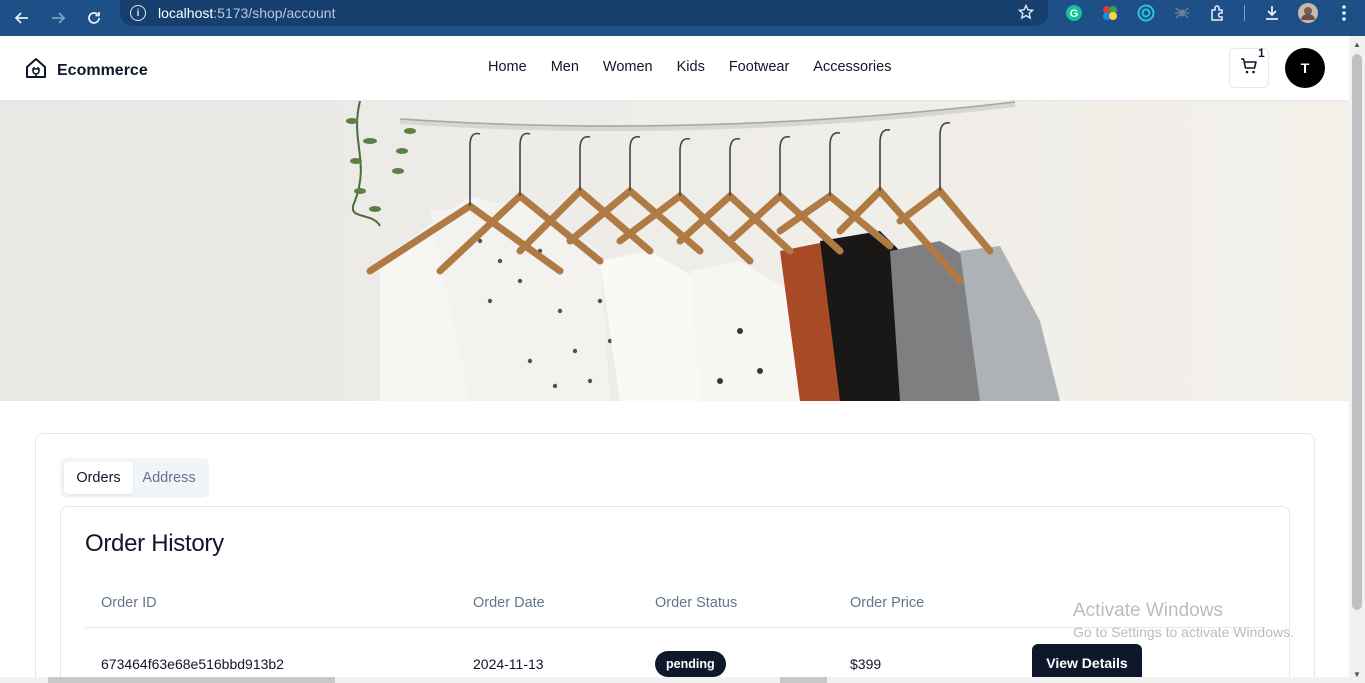 The width and height of the screenshot is (1365, 683). What do you see at coordinates (1308, 13) in the screenshot?
I see `profile-avatar-icon` at bounding box center [1308, 13].